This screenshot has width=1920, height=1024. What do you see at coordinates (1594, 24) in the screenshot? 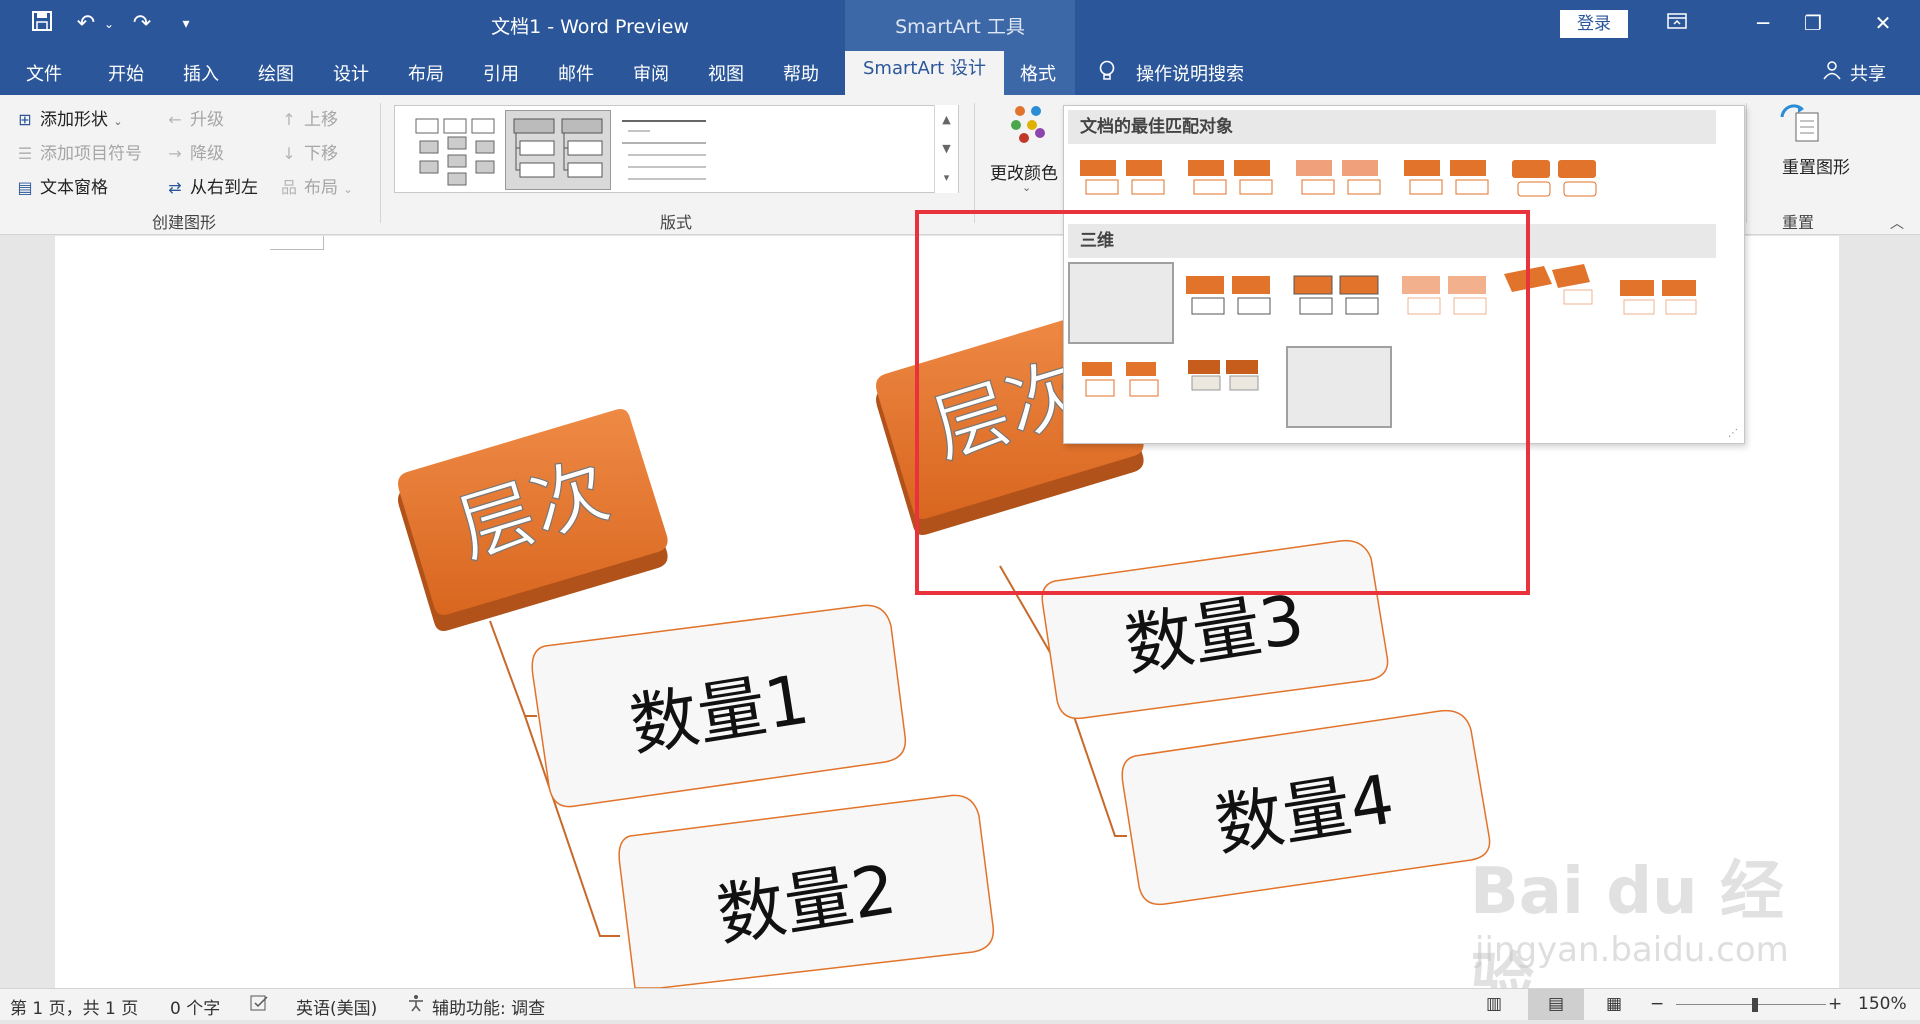
I see `login-button: 登录` at bounding box center [1594, 24].